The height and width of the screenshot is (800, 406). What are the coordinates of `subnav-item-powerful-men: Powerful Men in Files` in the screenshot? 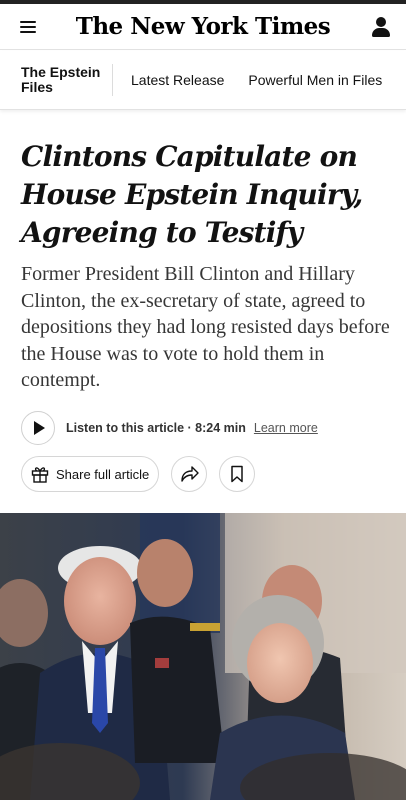 It's located at (309, 80).